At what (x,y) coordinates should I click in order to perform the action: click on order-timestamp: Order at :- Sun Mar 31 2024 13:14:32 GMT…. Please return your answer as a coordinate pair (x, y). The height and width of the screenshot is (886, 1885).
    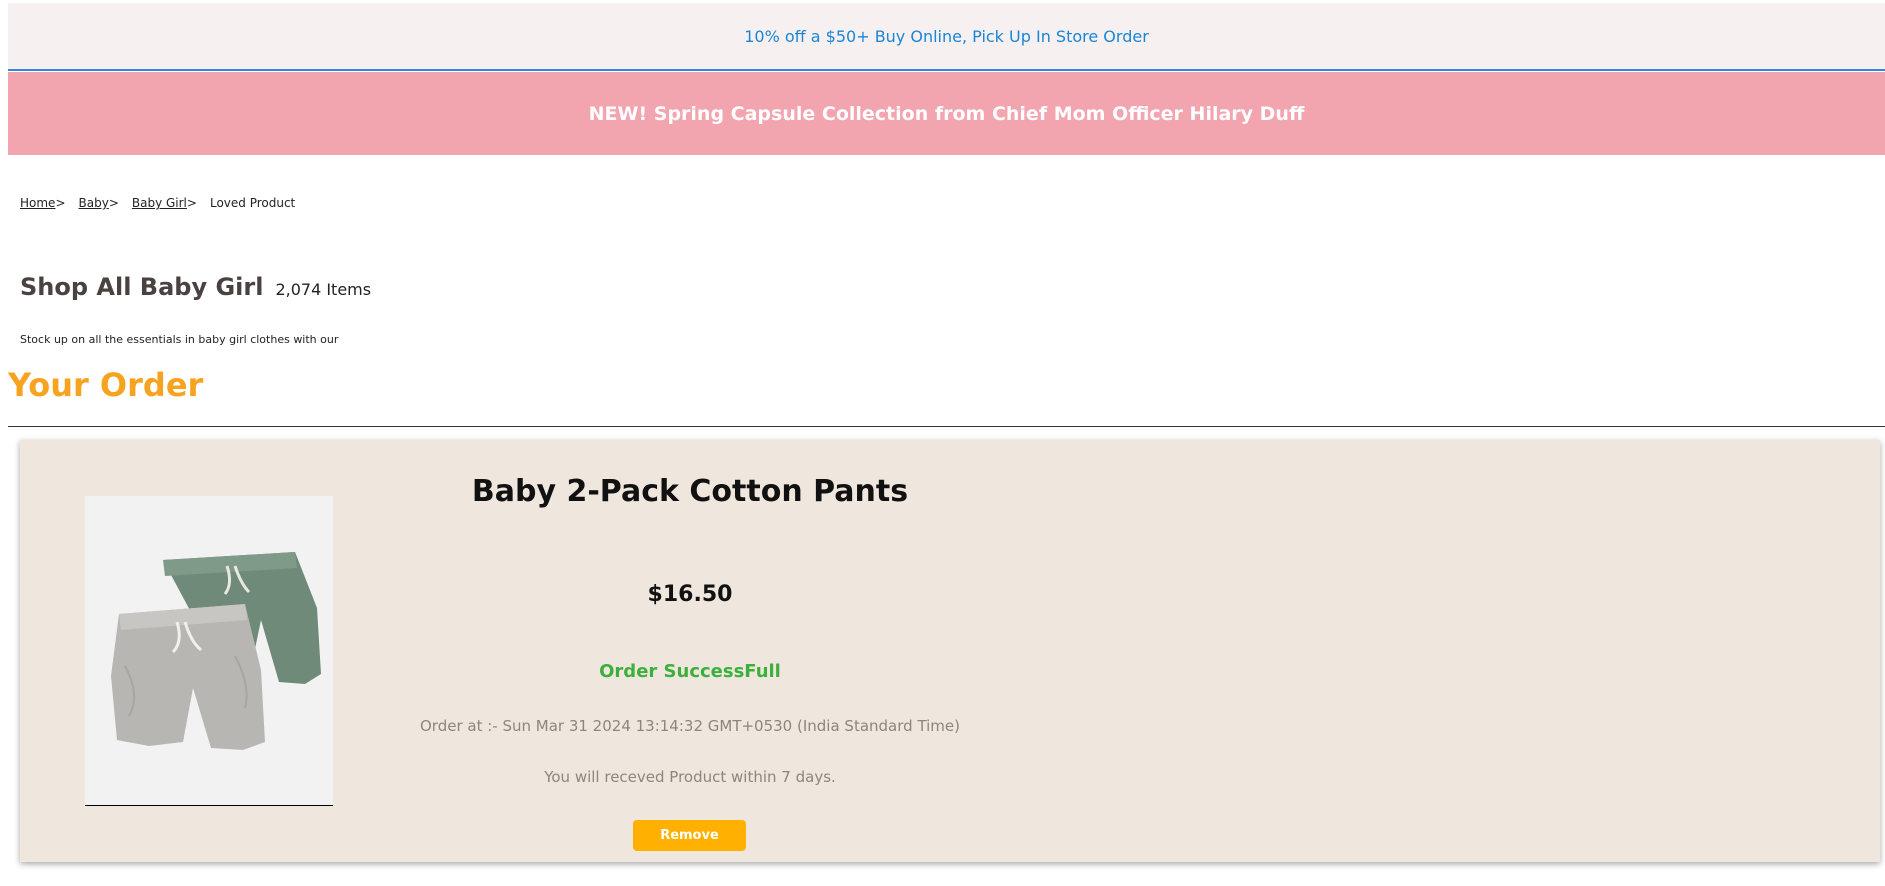
    Looking at the image, I should click on (689, 726).